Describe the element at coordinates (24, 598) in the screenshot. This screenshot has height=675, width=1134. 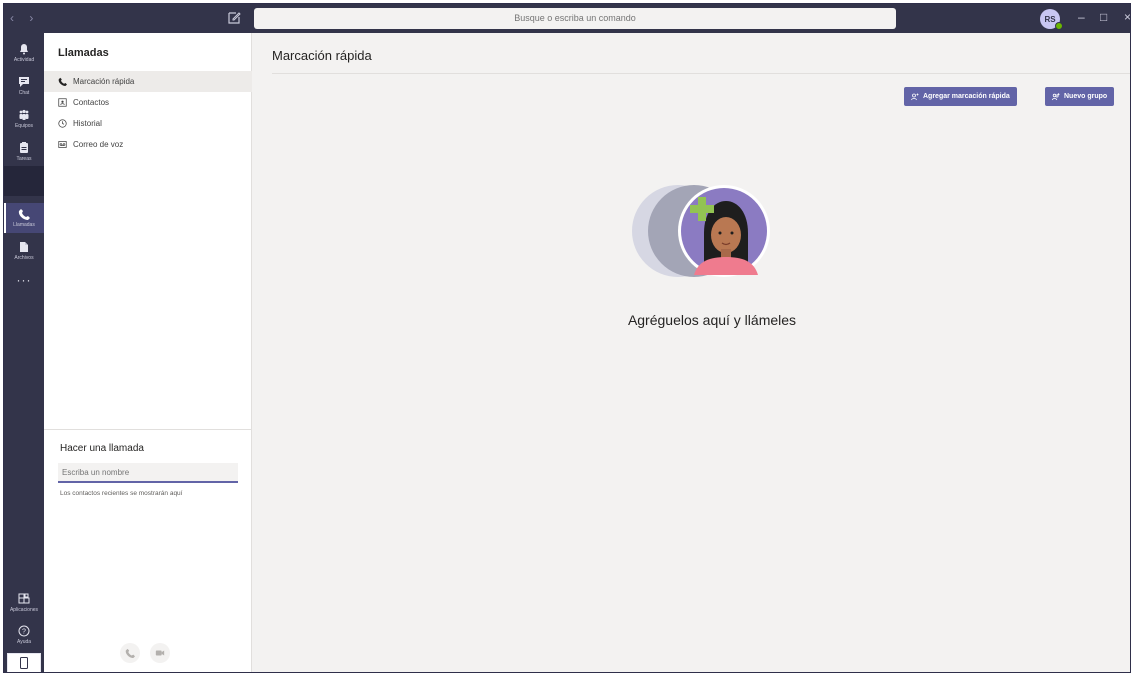
I see `apps-icon` at that location.